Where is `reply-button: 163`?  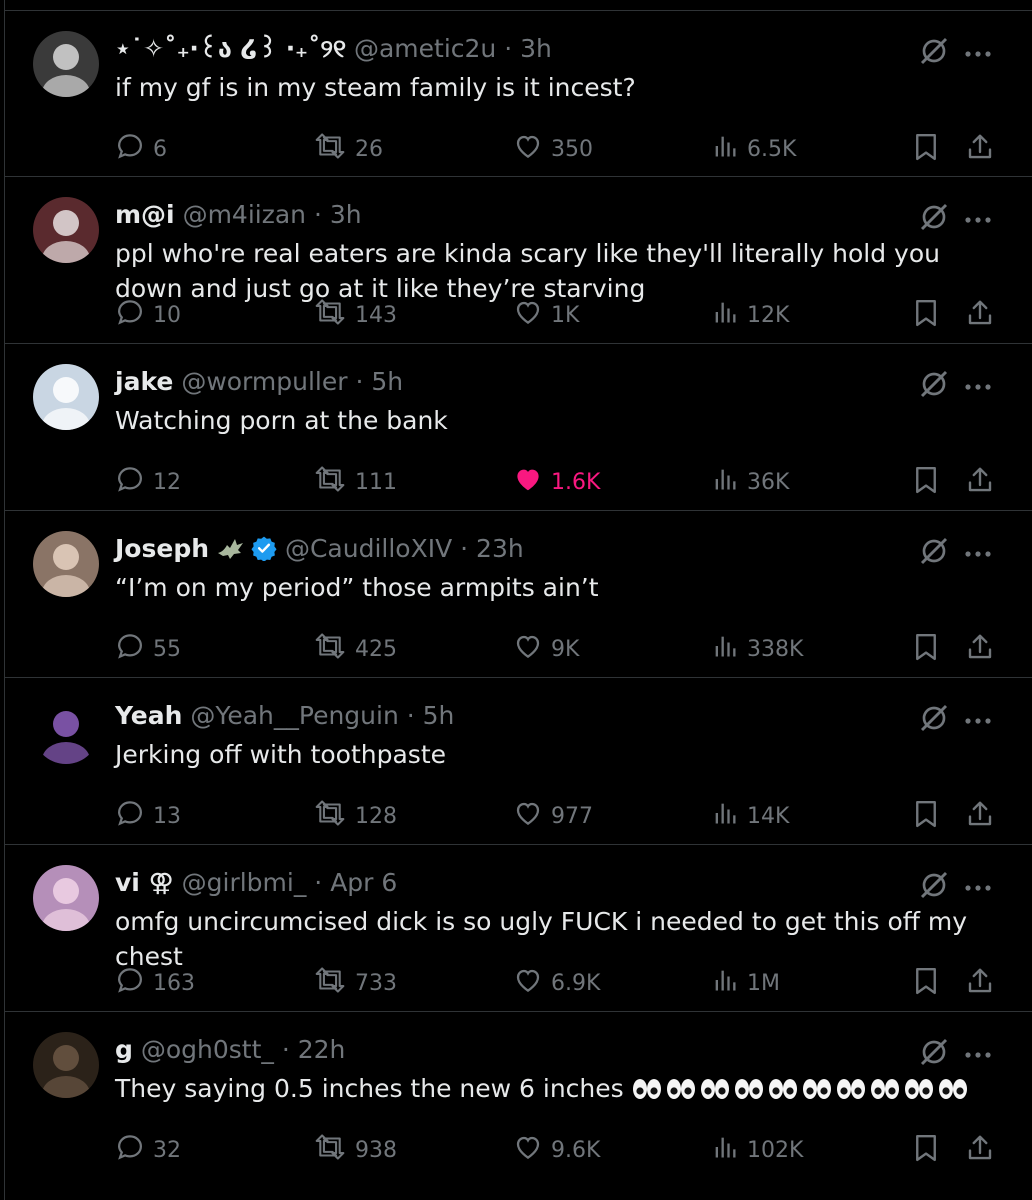
reply-button: 163 is located at coordinates (155, 983).